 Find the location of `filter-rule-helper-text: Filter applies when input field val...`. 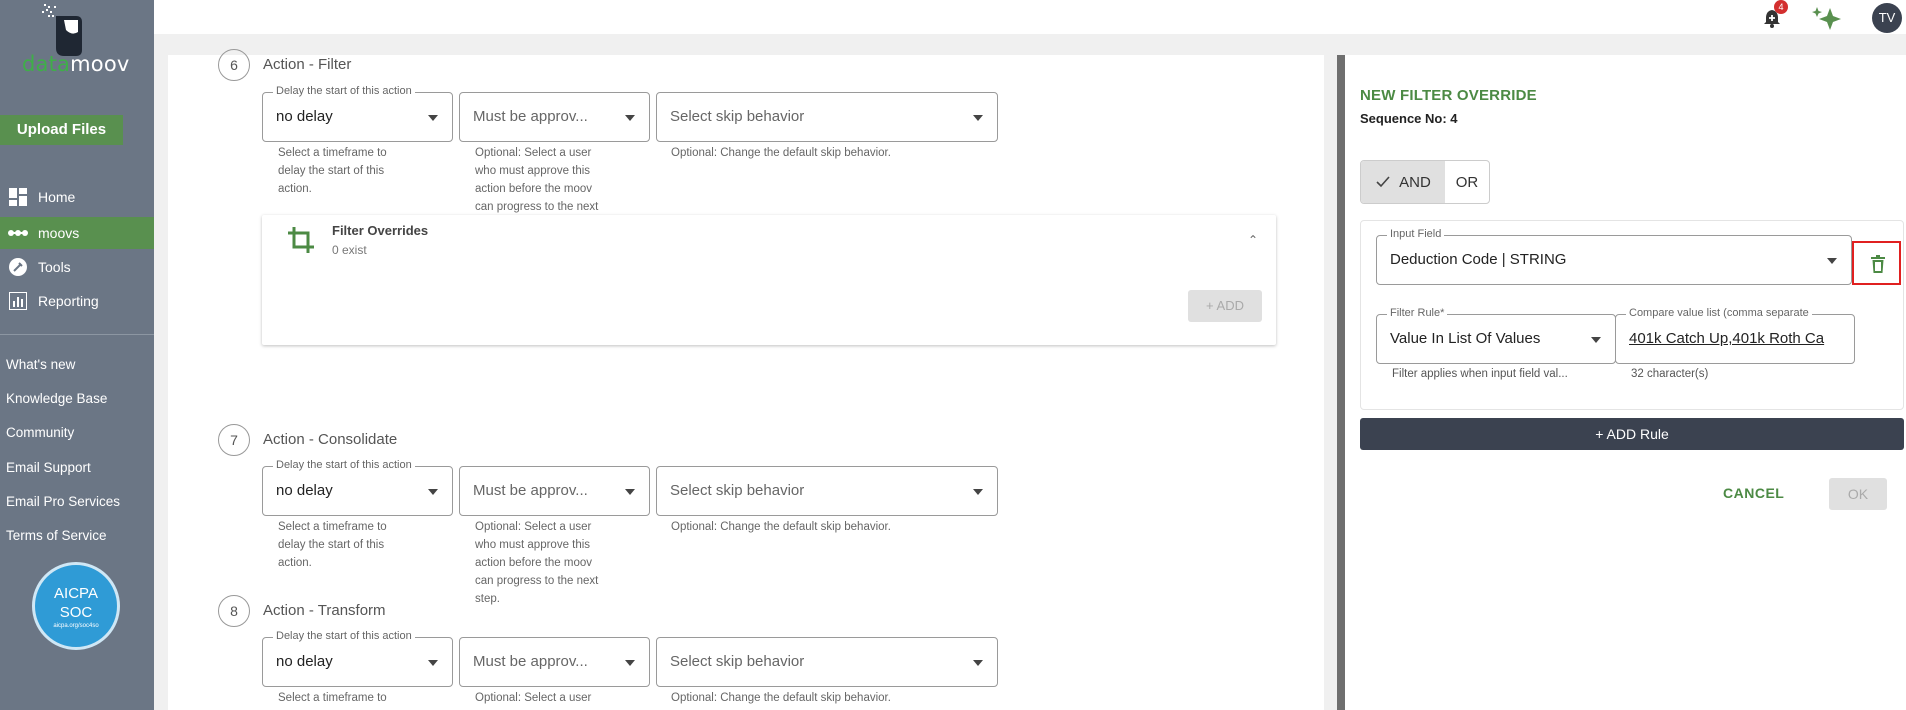

filter-rule-helper-text: Filter applies when input field val... is located at coordinates (1480, 374).